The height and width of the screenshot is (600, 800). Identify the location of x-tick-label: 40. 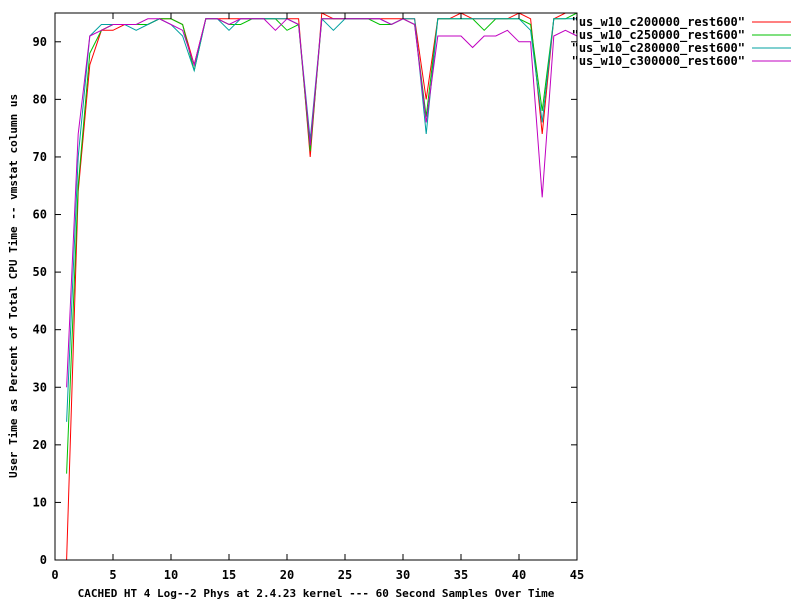
(519, 575).